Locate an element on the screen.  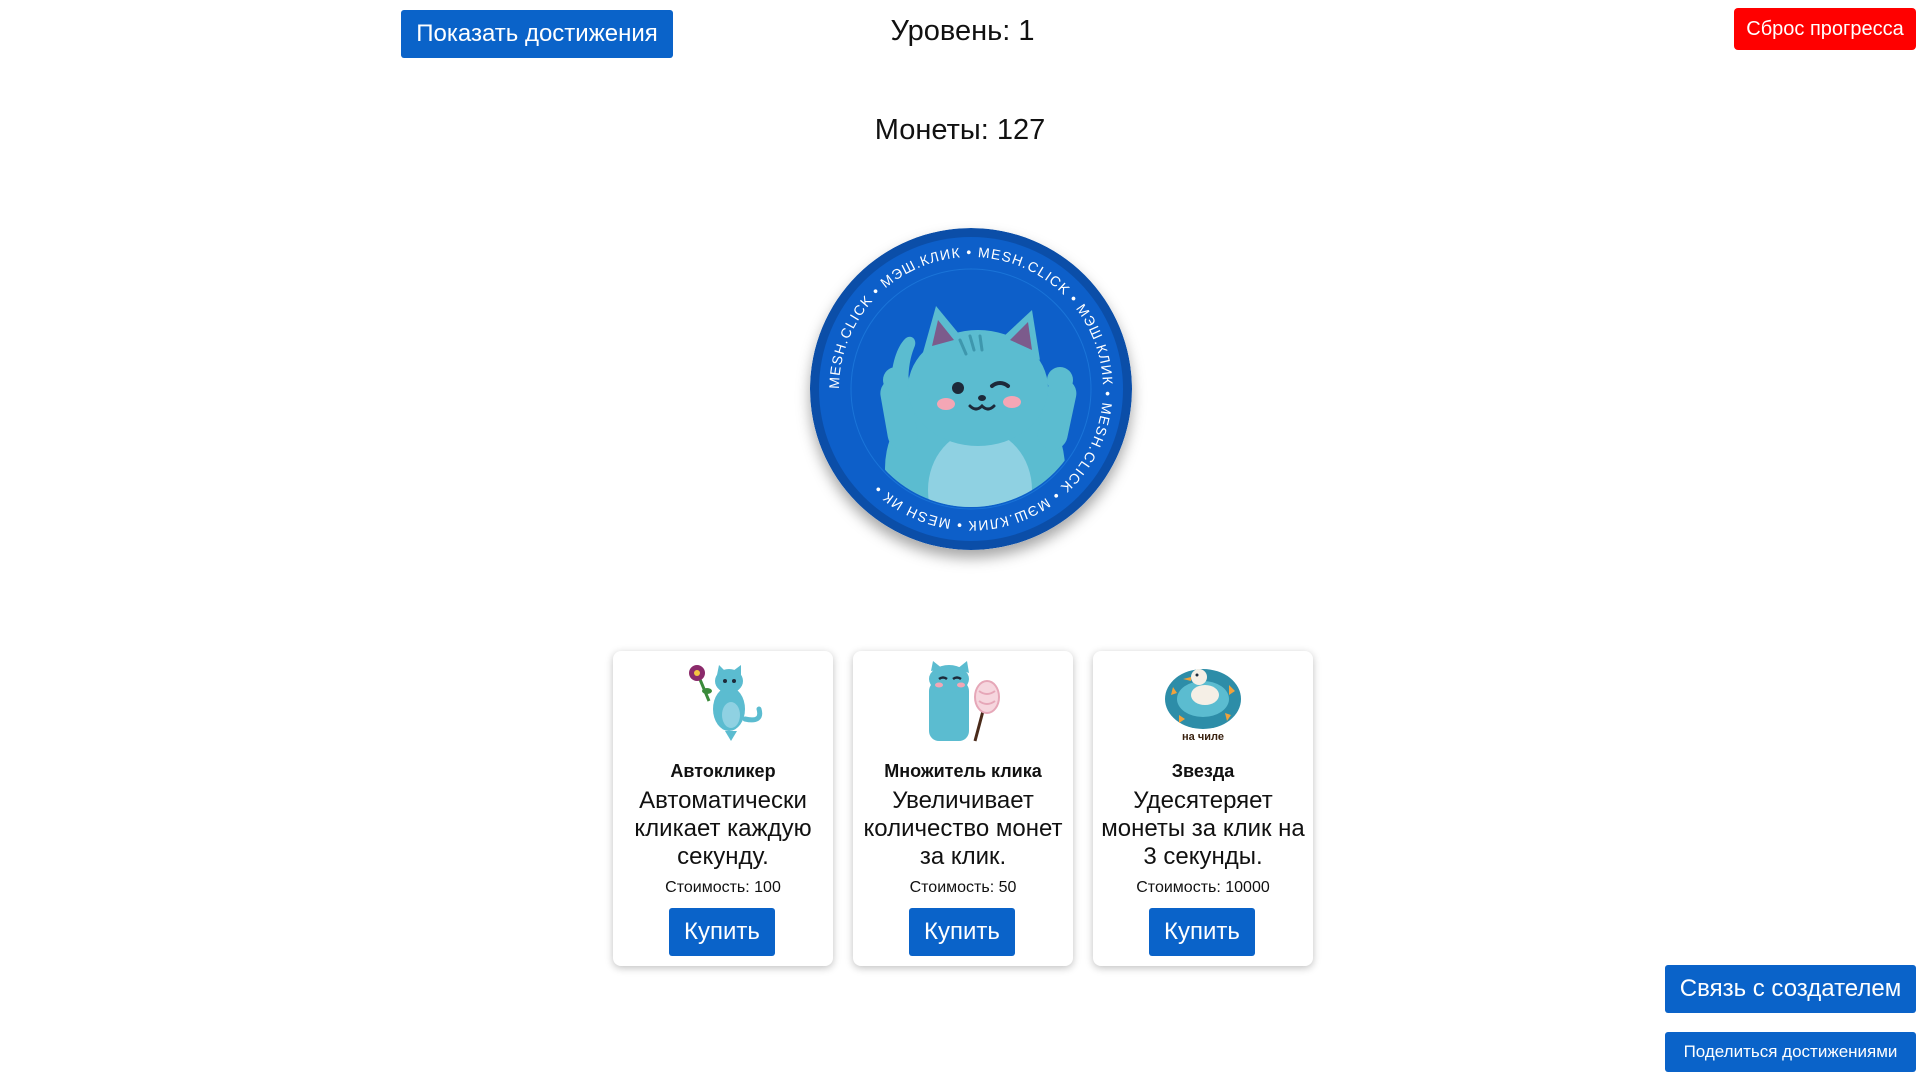
buy-click-multiplier-button: Купить is located at coordinates (962, 932).